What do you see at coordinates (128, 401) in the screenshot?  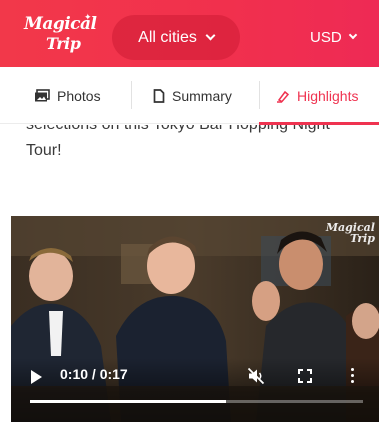 I see `video-progress-fill` at bounding box center [128, 401].